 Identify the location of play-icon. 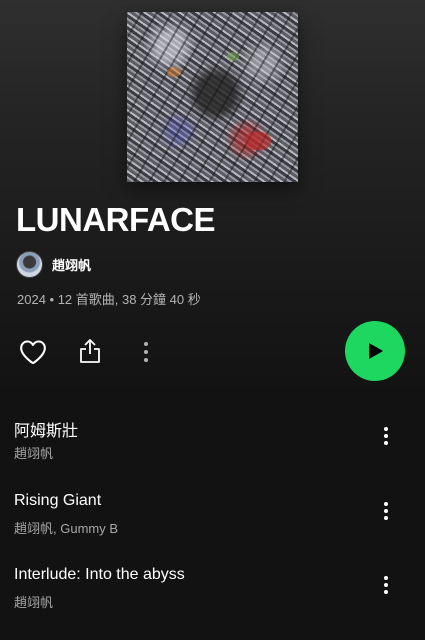
(376, 351).